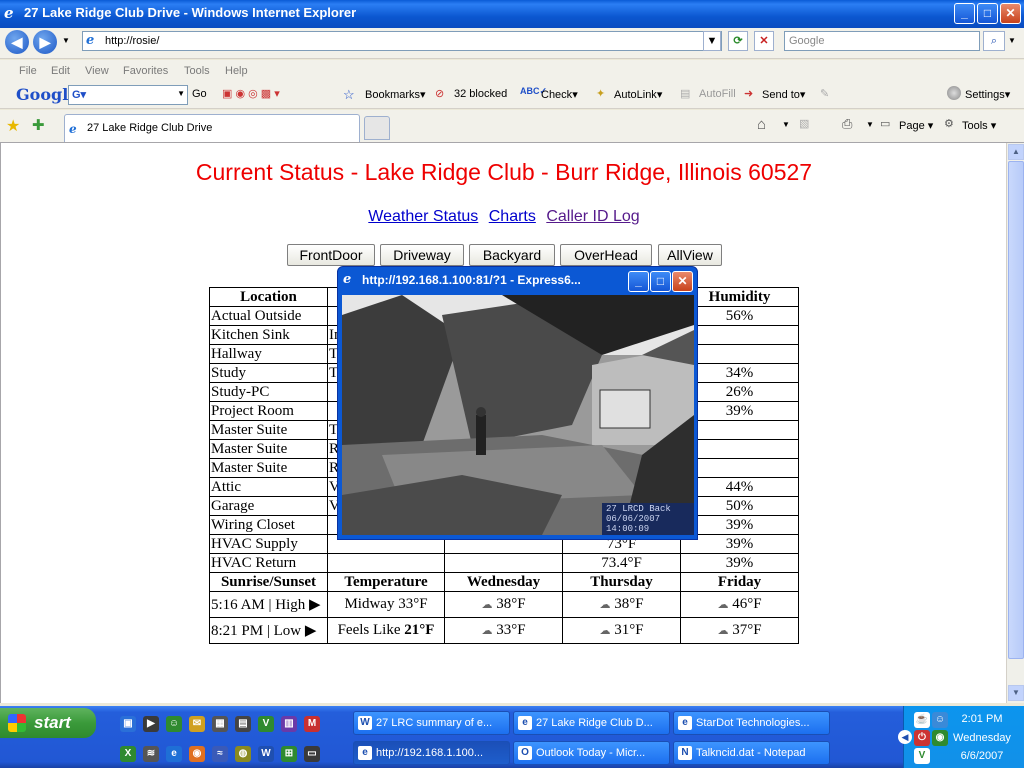 The height and width of the screenshot is (768, 1024). I want to click on toolbar-app-icons: ▣ ◉ ◎ ▩ ▾, so click(251, 93).